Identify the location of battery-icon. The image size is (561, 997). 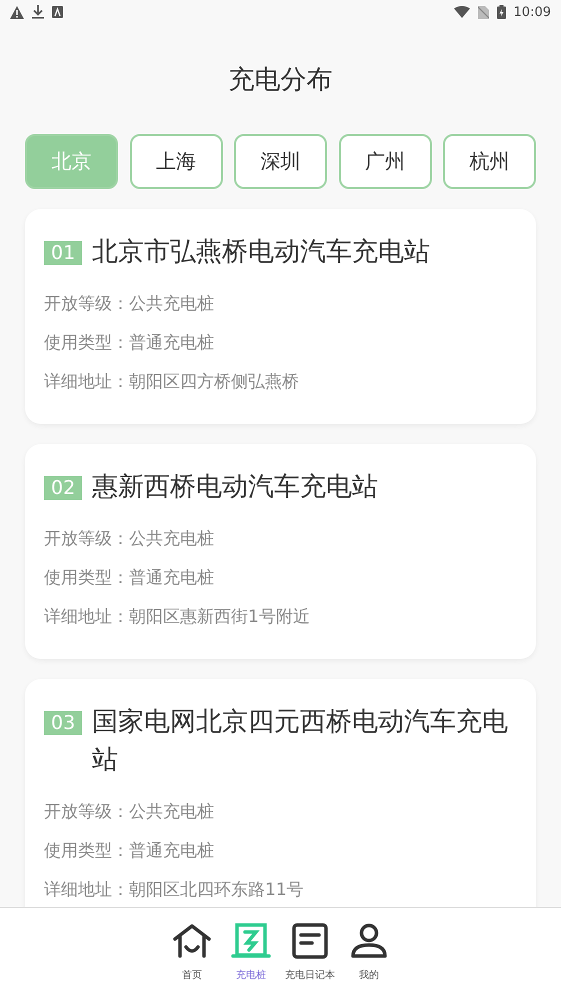
(501, 12).